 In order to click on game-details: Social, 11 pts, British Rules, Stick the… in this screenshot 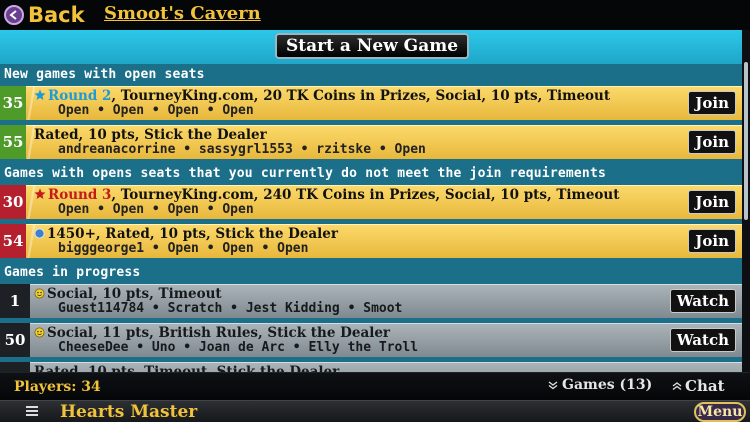, I will do `click(219, 333)`.